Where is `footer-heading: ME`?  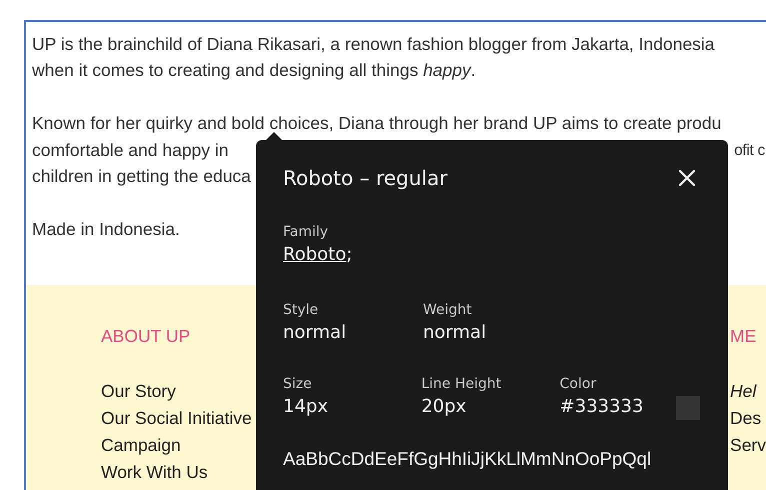
footer-heading: ME is located at coordinates (743, 336).